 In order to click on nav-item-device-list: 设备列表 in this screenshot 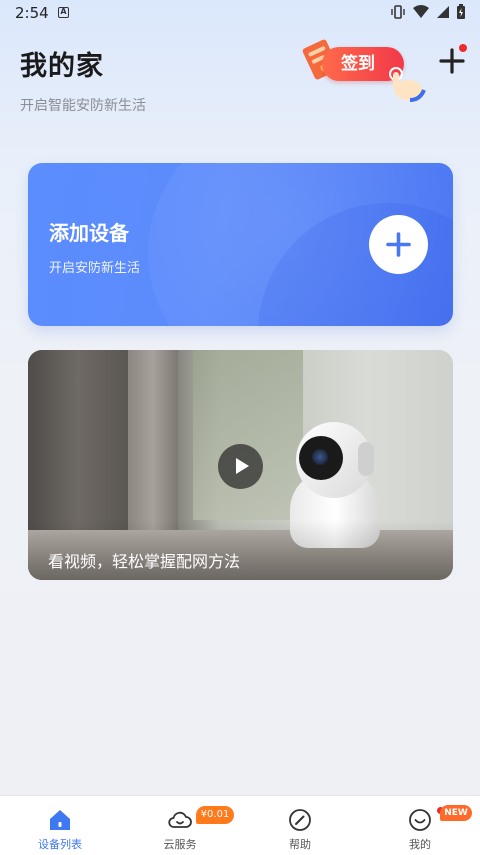, I will do `click(60, 825)`.